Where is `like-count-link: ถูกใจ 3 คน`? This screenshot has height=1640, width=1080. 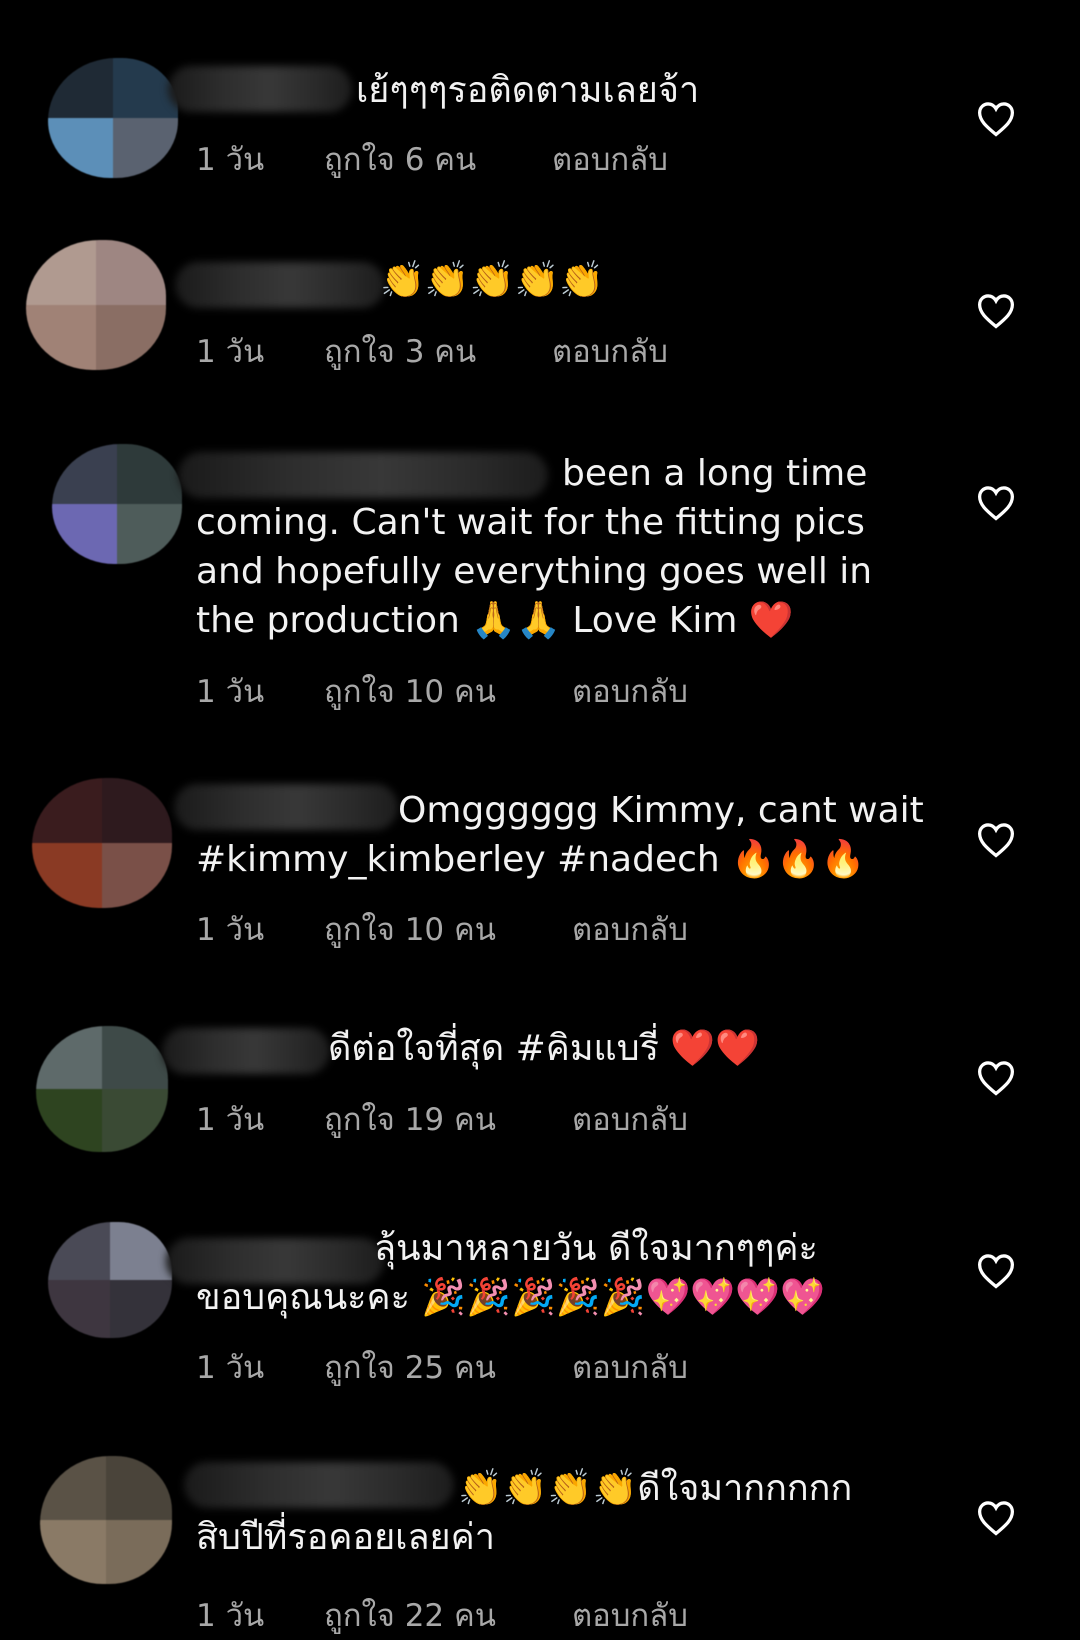
like-count-link: ถูกใจ 3 คน is located at coordinates (400, 351).